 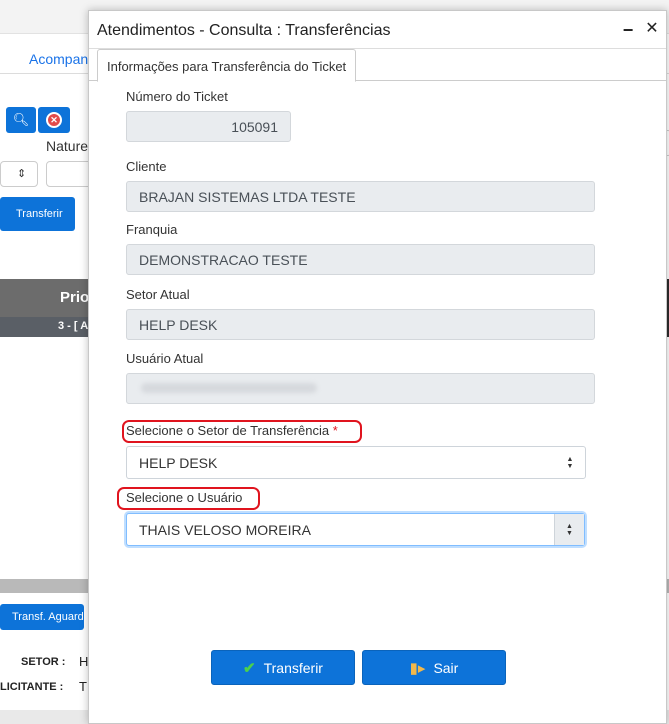 What do you see at coordinates (446, 667) in the screenshot?
I see `sair-label: Sair` at bounding box center [446, 667].